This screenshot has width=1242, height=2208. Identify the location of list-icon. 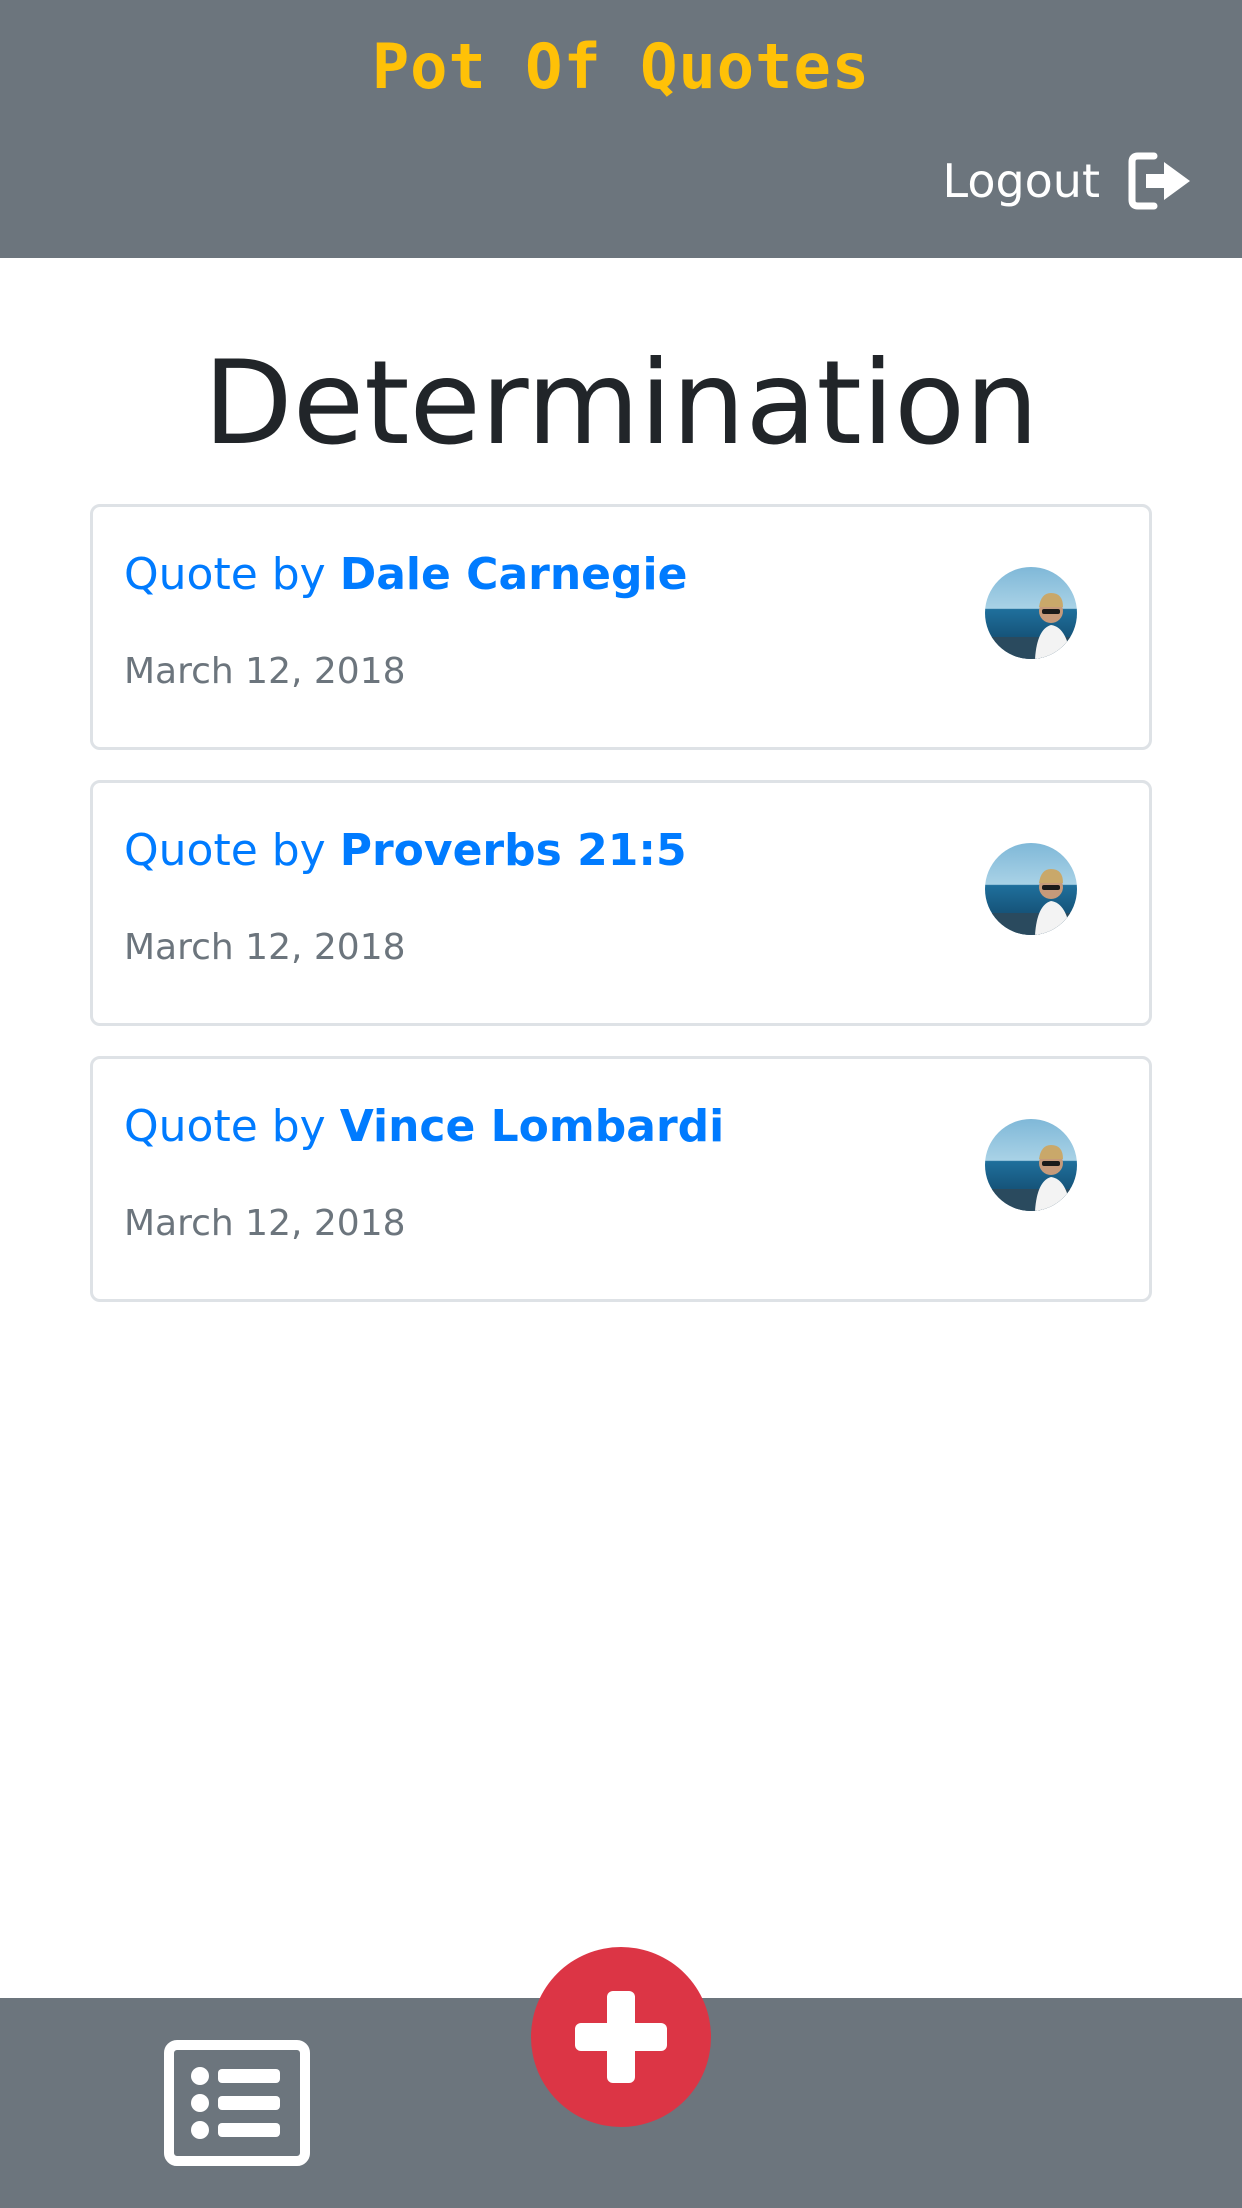
(237, 2103).